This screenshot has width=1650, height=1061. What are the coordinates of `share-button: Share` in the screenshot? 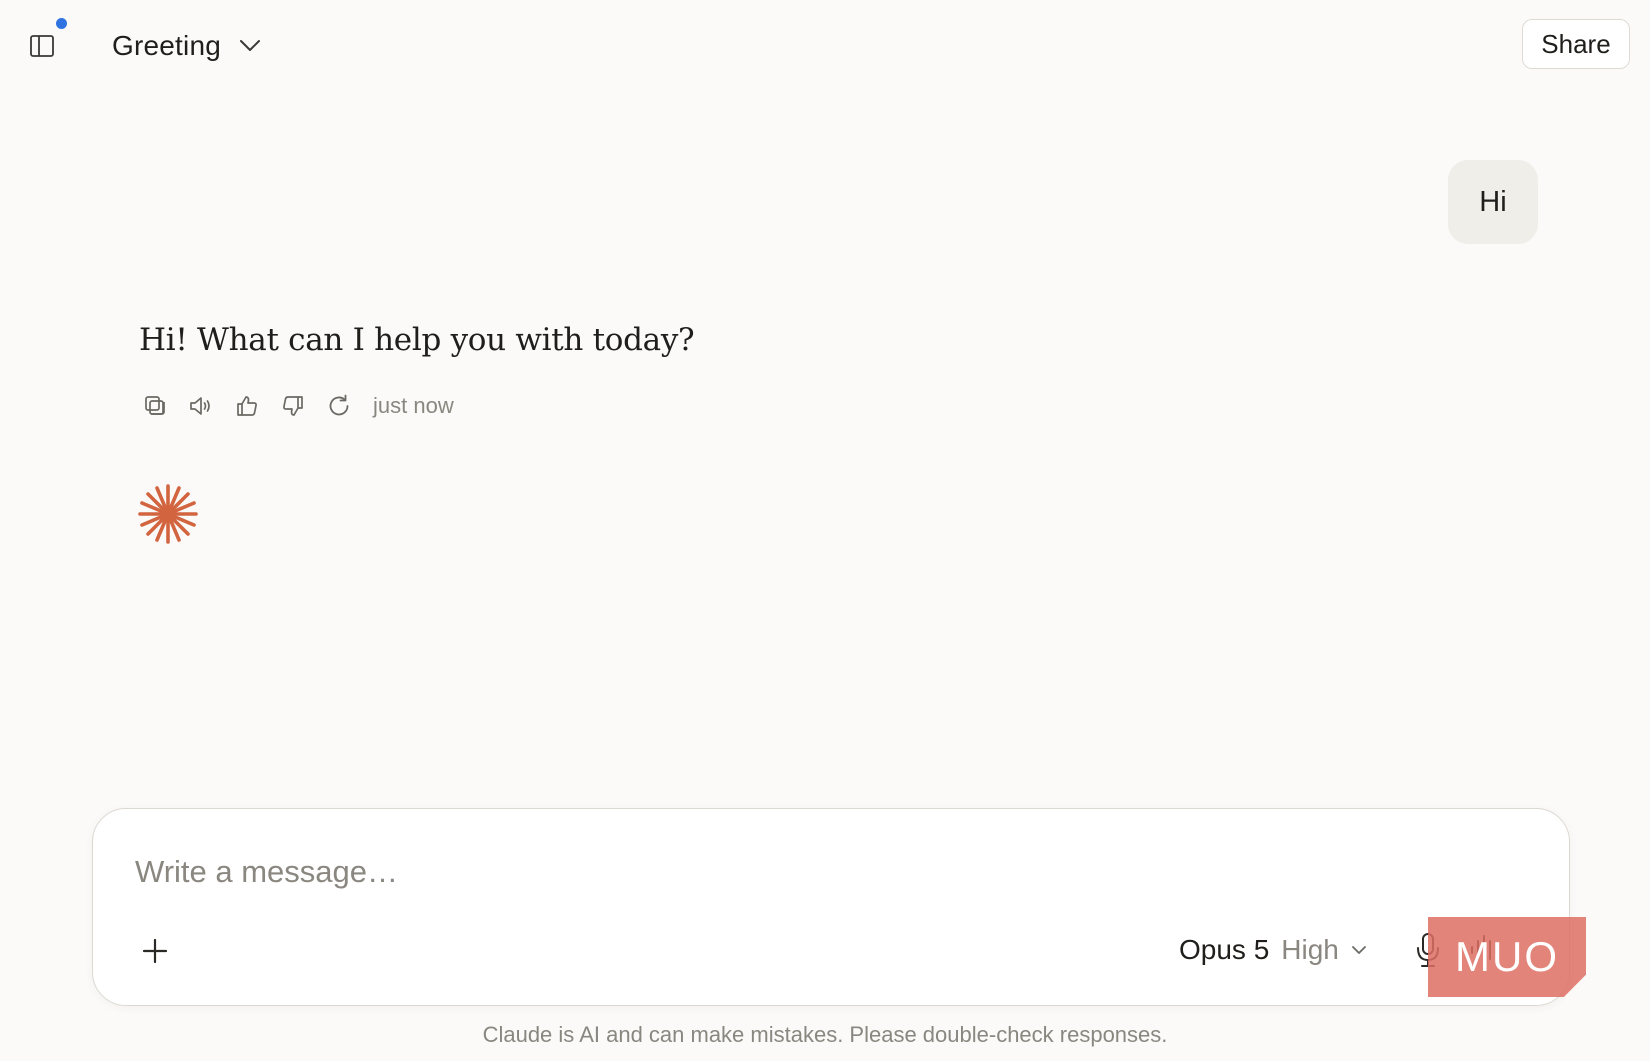 It's located at (1576, 44).